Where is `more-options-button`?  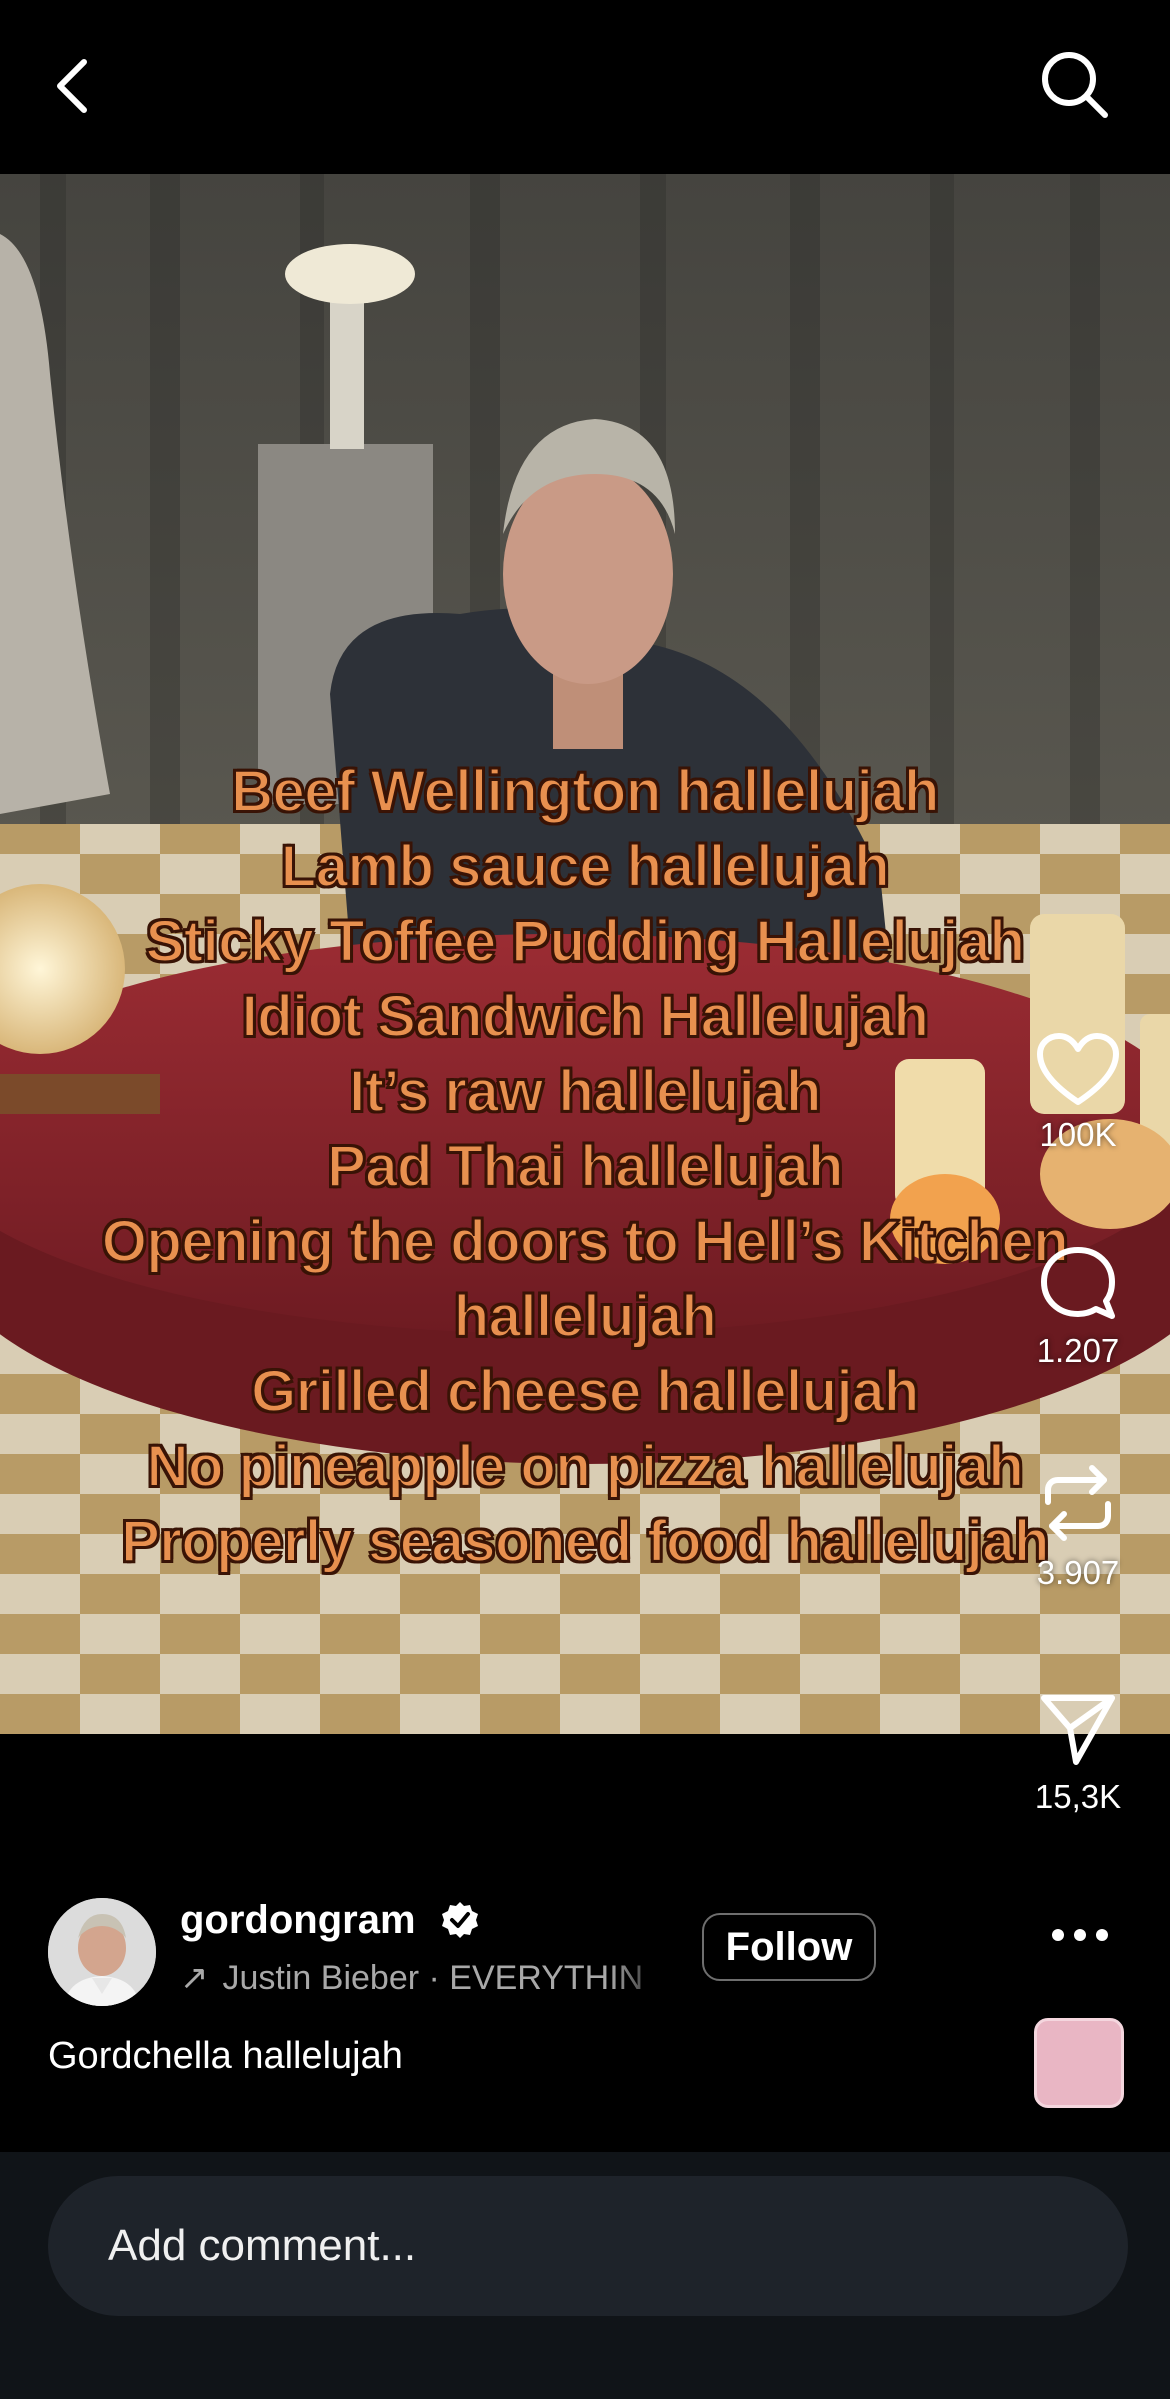 more-options-button is located at coordinates (1080, 1935).